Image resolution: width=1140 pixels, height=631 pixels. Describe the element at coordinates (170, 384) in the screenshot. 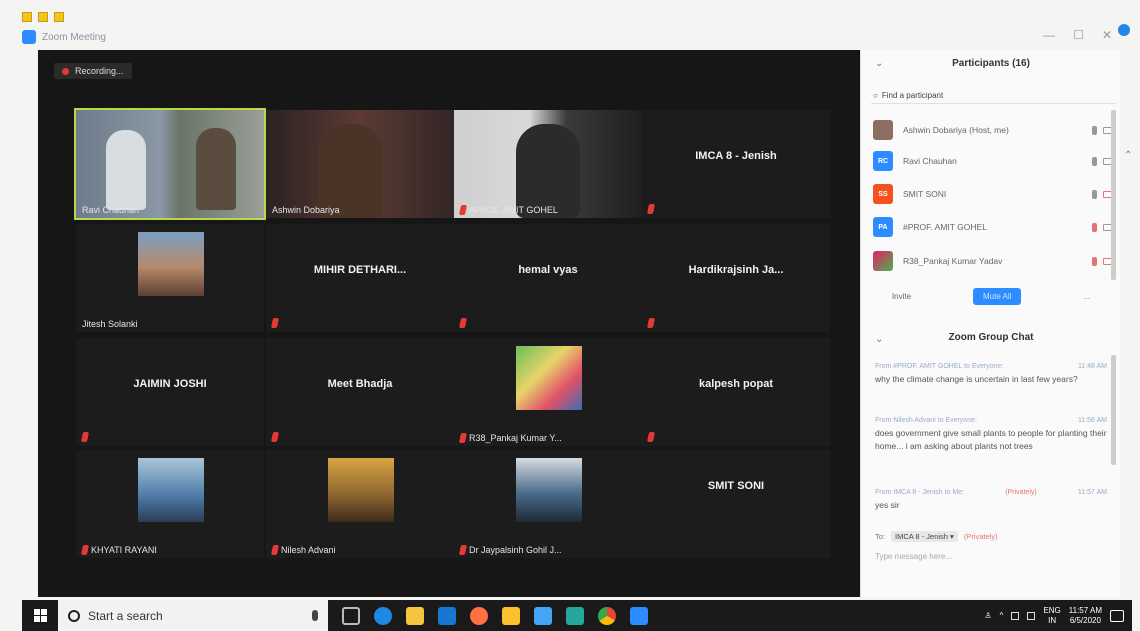

I see `tile-name: JAIMIN JOSHI` at that location.